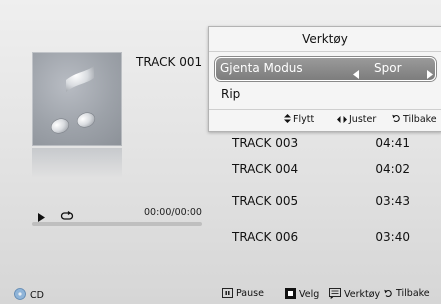  What do you see at coordinates (420, 119) in the screenshot?
I see `hint-back-label: Tilbake` at bounding box center [420, 119].